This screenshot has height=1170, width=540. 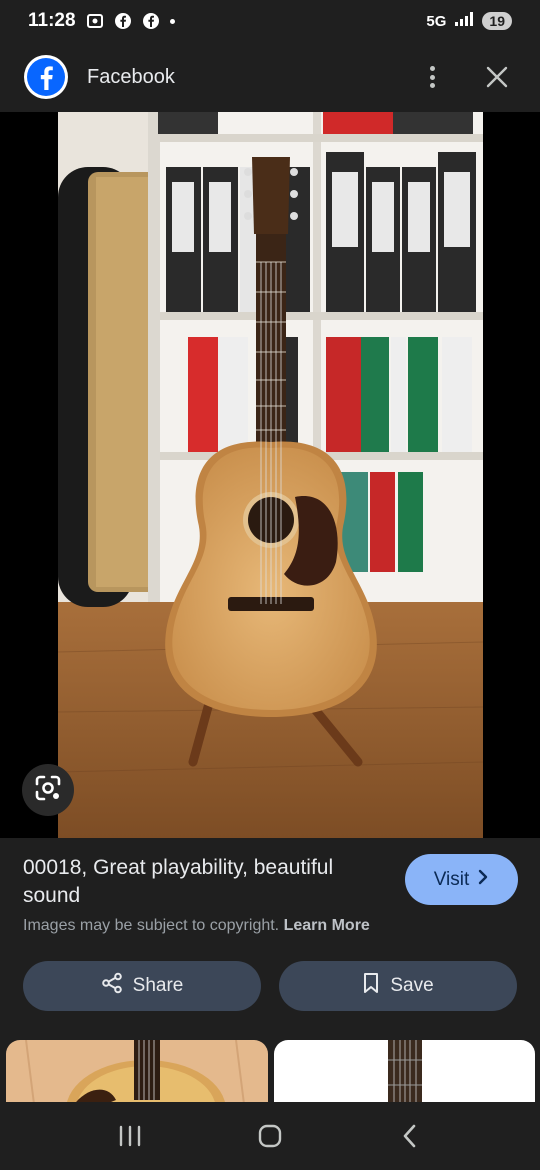 What do you see at coordinates (497, 21) in the screenshot?
I see `battery-indicator: 19` at bounding box center [497, 21].